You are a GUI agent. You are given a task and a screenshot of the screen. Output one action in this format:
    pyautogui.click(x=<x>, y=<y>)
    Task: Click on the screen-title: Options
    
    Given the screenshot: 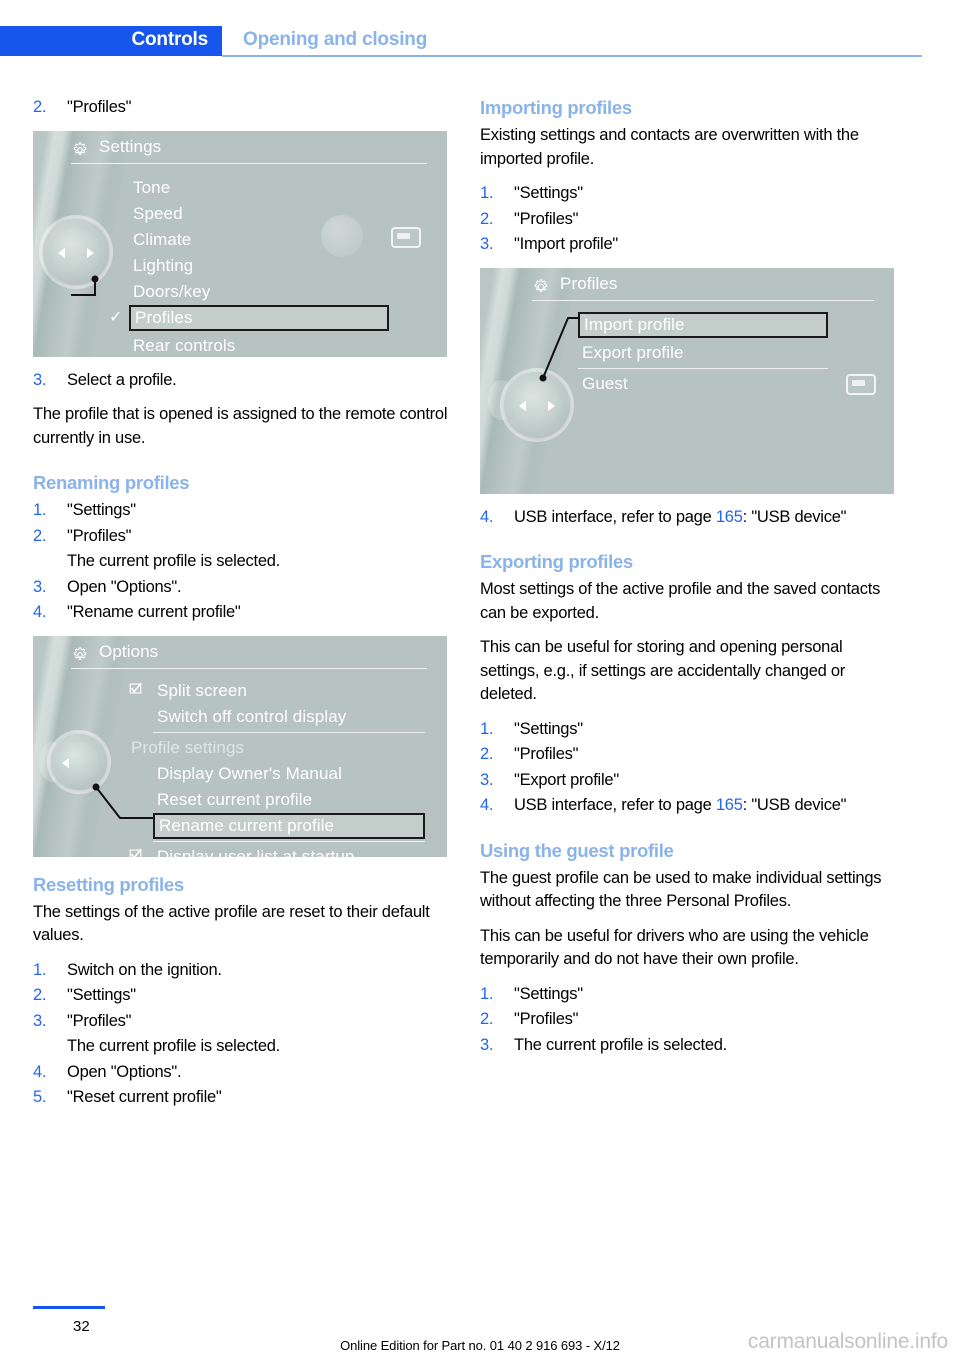 What is the action you would take?
    pyautogui.click(x=129, y=651)
    